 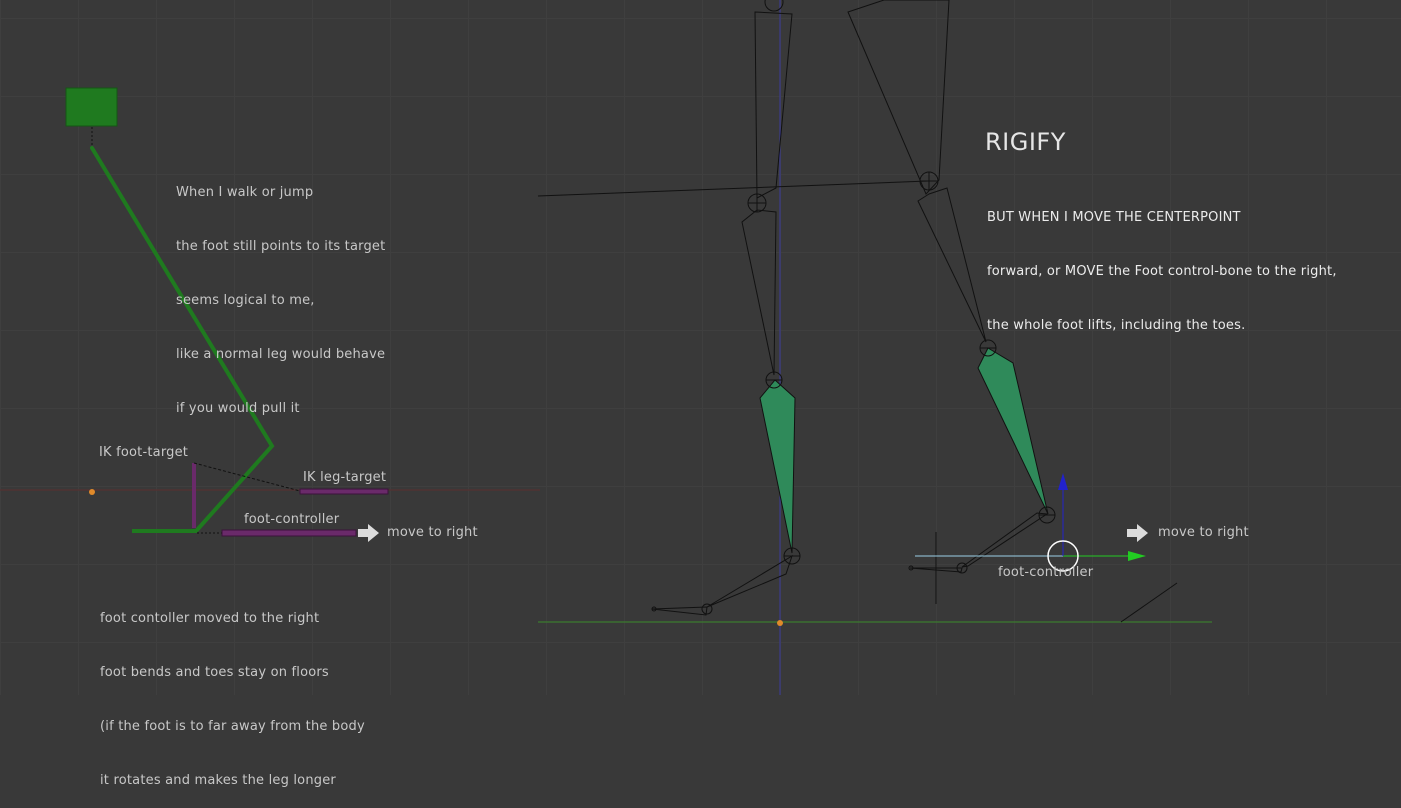 What do you see at coordinates (733, 188) in the screenshot?
I see `hip-line` at bounding box center [733, 188].